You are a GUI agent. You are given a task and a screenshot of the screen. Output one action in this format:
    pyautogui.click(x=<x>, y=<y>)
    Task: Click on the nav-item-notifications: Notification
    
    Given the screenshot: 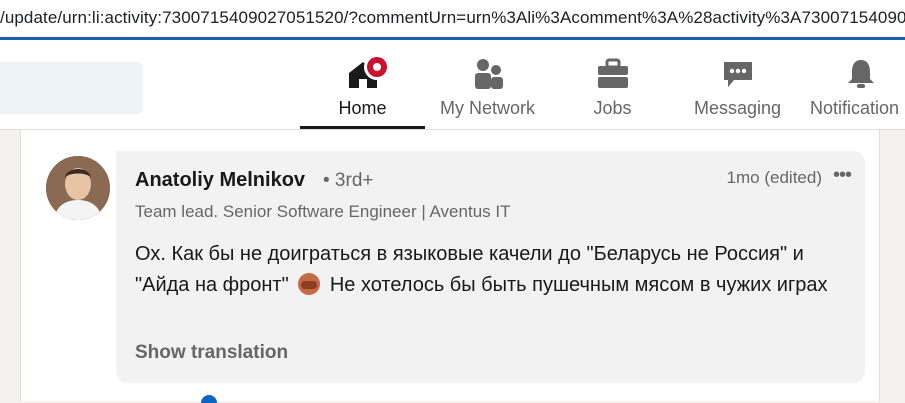 What is the action you would take?
    pyautogui.click(x=852, y=84)
    